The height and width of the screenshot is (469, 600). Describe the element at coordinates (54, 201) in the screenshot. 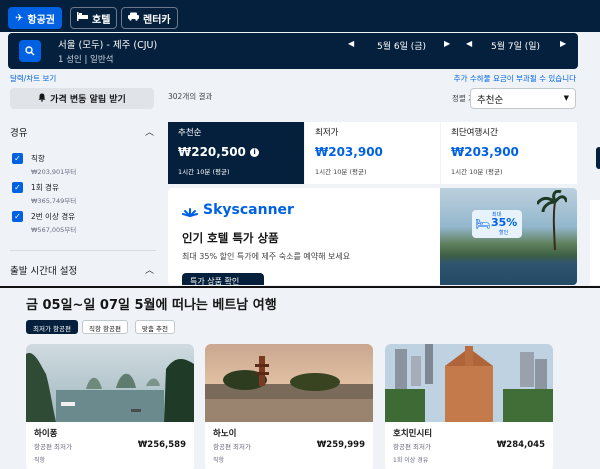

I see `stop-option-price: ₩365,749부터` at that location.